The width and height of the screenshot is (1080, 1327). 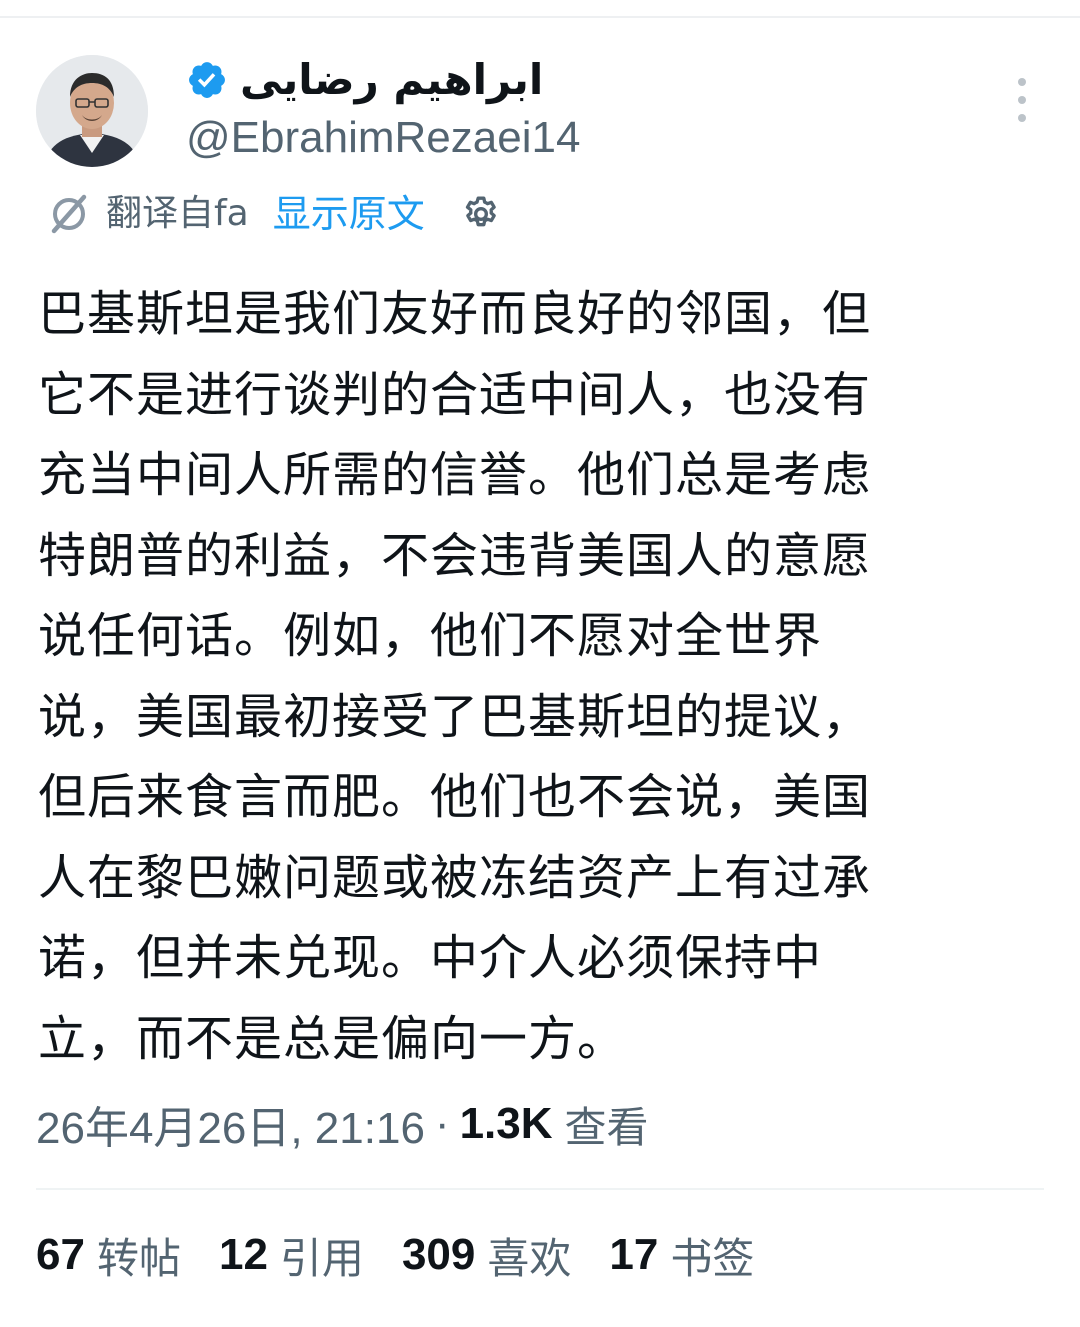 I want to click on stat-count: 12, so click(x=243, y=1254).